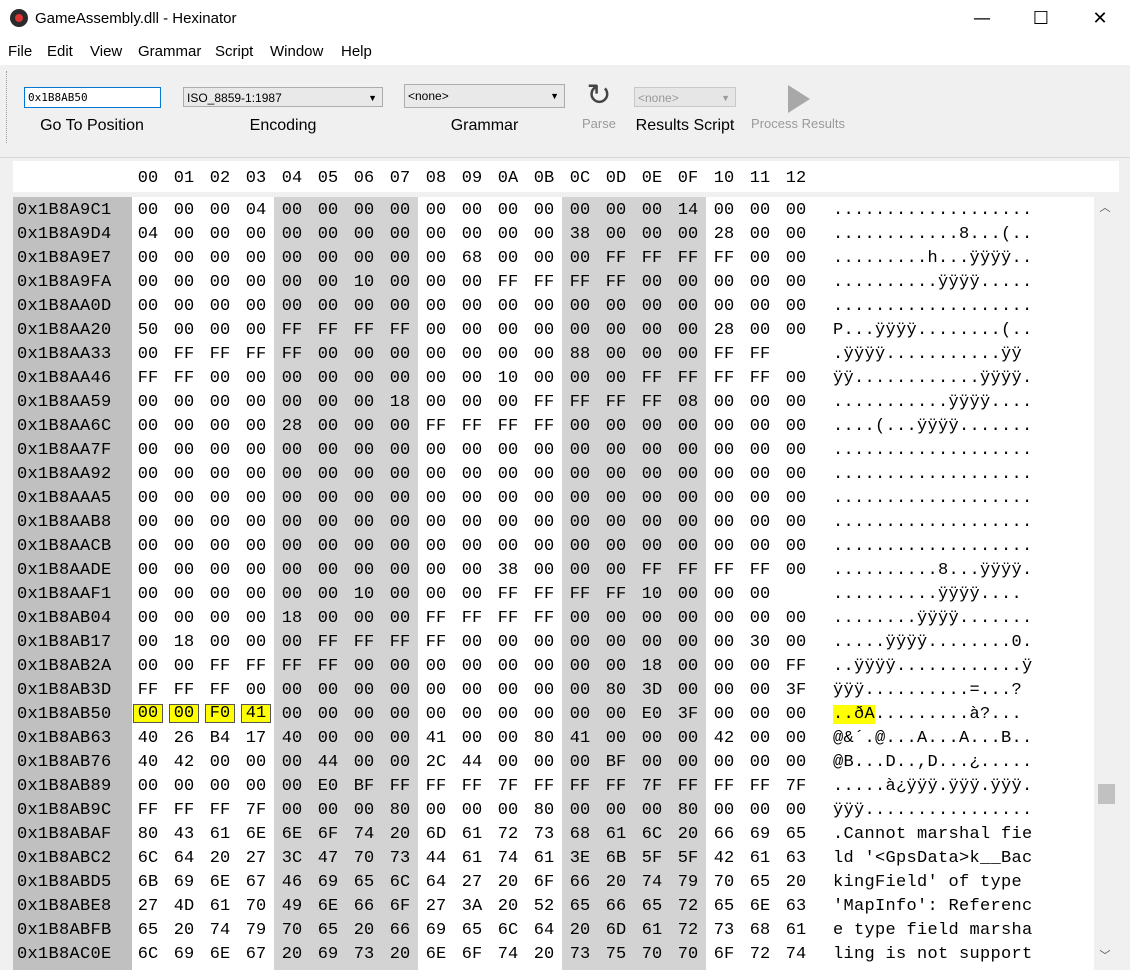 This screenshot has height=970, width=1130. Describe the element at coordinates (1105, 956) in the screenshot. I see `scroll-down-arrow-icon: ﹀` at that location.